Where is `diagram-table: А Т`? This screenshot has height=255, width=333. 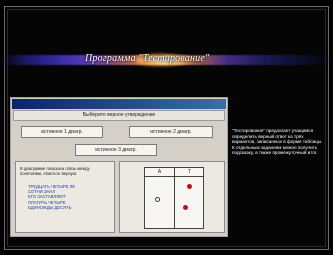 diagram-table: А Т is located at coordinates (174, 198).